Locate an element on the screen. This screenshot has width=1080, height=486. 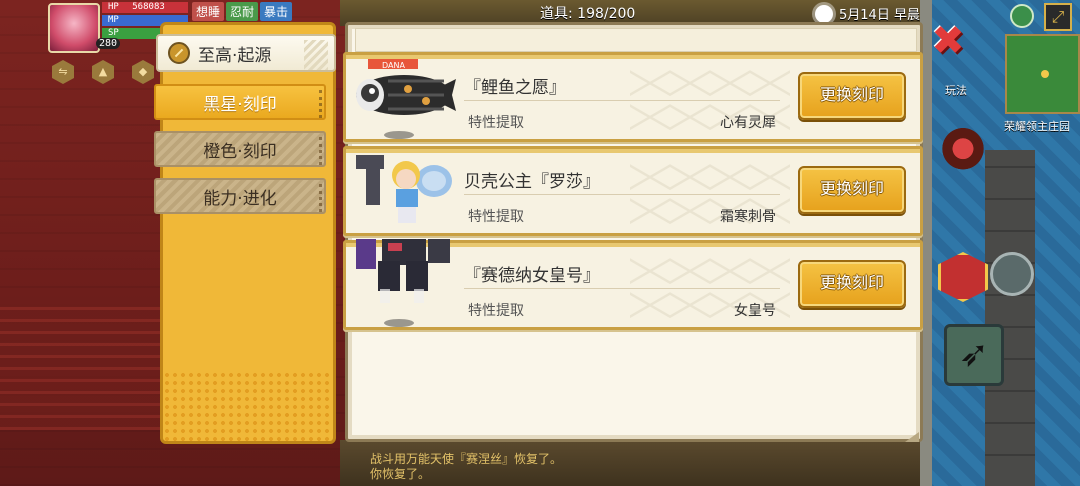
play-label: 玩法 is located at coordinates (956, 90).